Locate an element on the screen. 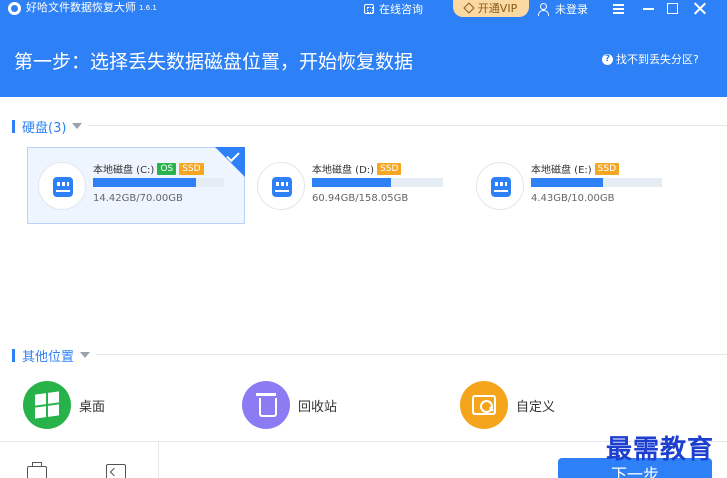  disk-card-d: 本地磁盘 (D:) SSD 60.94GB/158.05GB is located at coordinates (355, 185).